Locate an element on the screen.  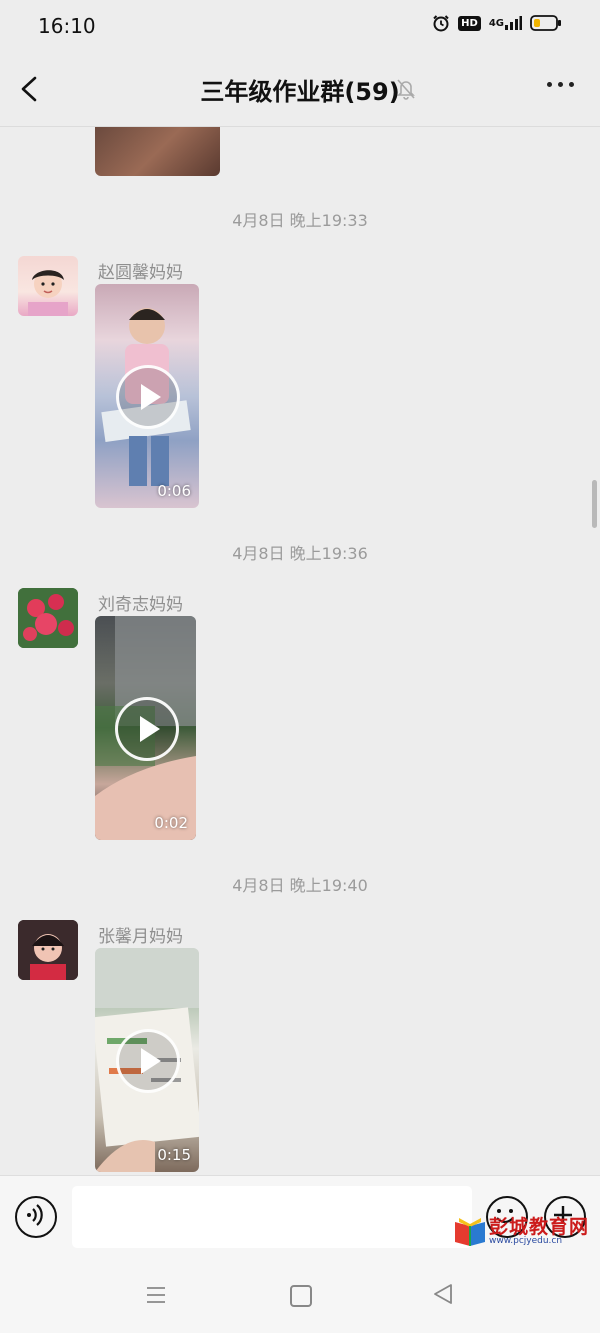
battery-icon is located at coordinates (546, 23).